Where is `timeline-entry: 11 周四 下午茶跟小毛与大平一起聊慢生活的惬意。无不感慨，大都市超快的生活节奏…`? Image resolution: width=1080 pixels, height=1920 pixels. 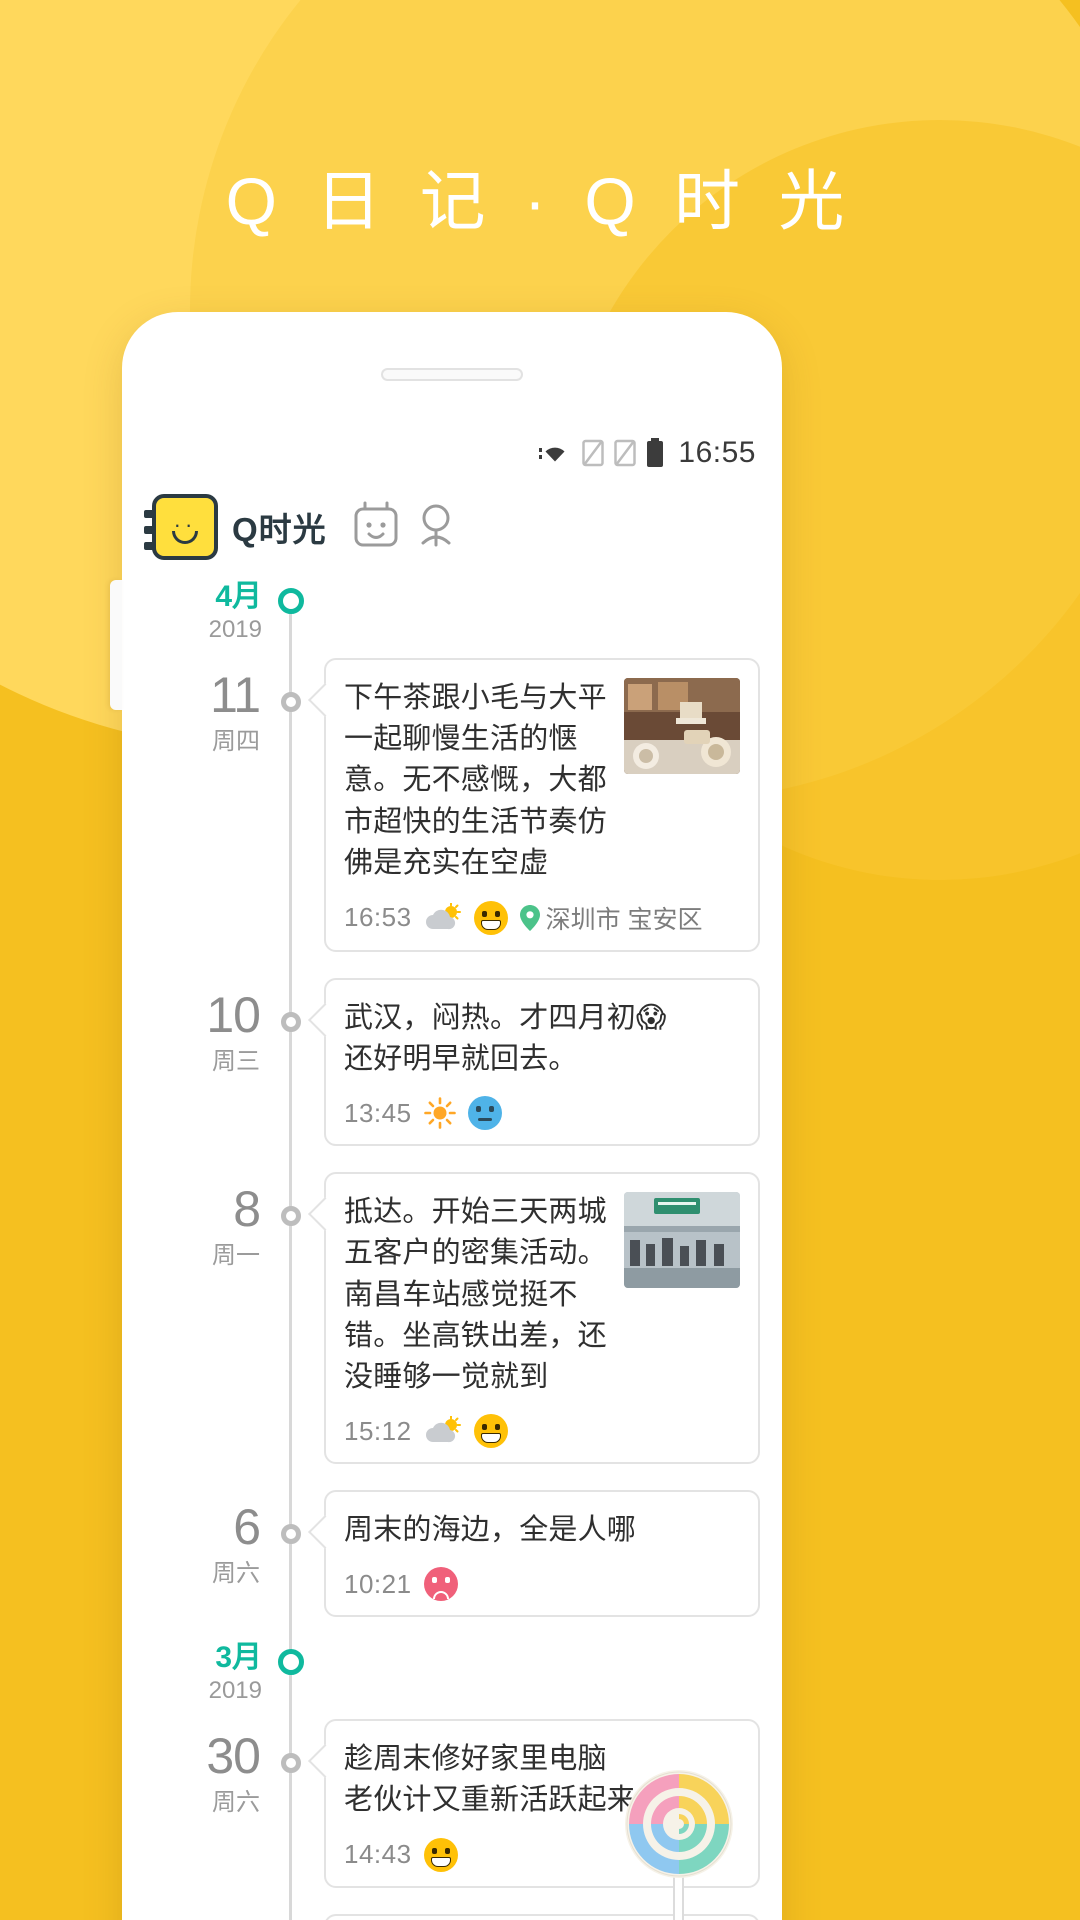
timeline-entry: 11 周四 下午茶跟小毛与大平一起聊慢生活的惬意。无不感慨，大都市超快的生活节奏… is located at coordinates (452, 805).